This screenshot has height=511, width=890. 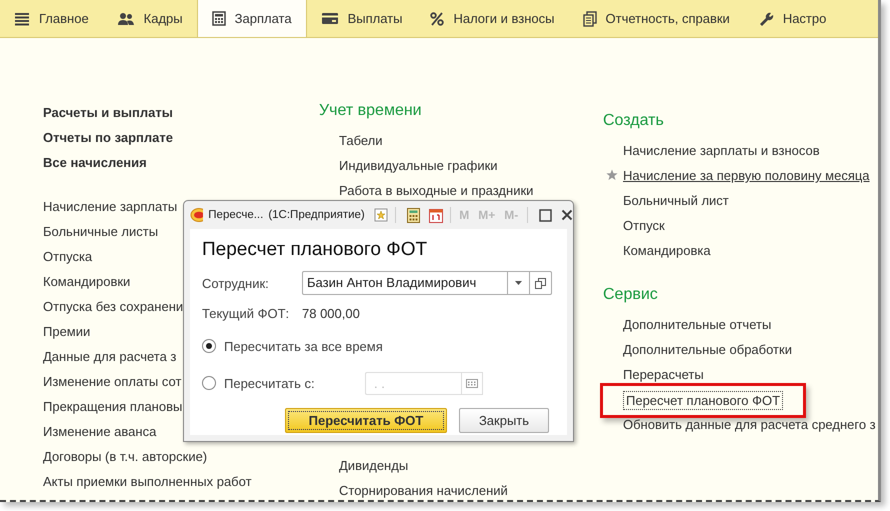 I want to click on radio-label: Пересчитать с:, so click(x=270, y=383).